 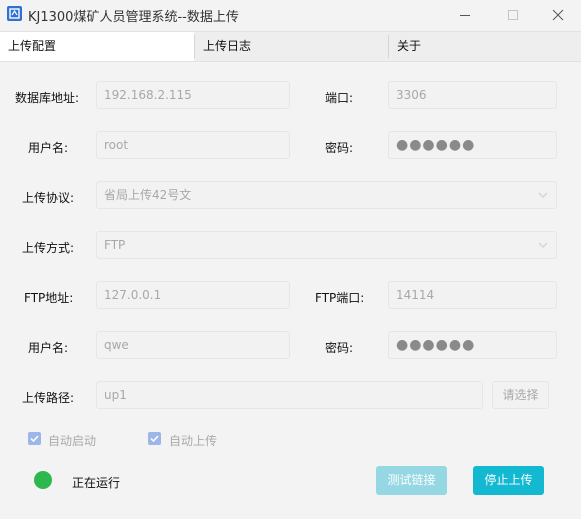 I want to click on ftp-address-label: FTP地址:, so click(x=49, y=298).